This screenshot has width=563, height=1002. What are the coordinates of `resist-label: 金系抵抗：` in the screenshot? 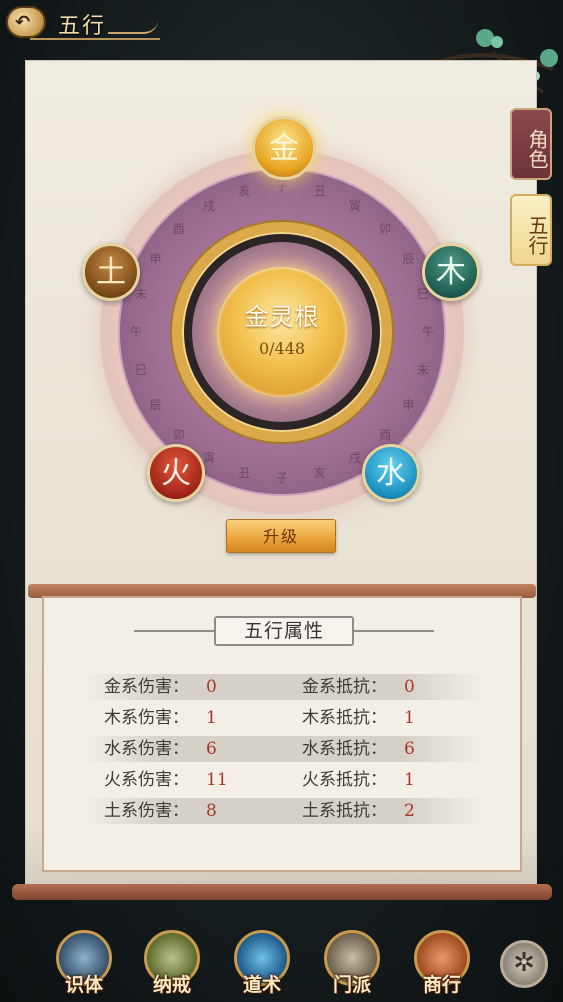 It's located at (344, 687).